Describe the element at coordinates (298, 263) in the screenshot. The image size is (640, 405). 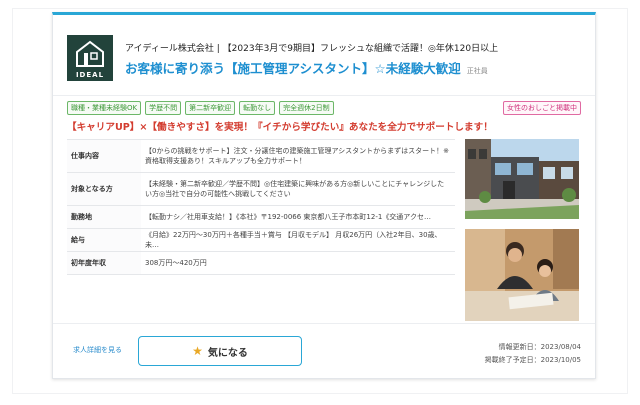
I see `row-value: 308万円〜420万円` at that location.